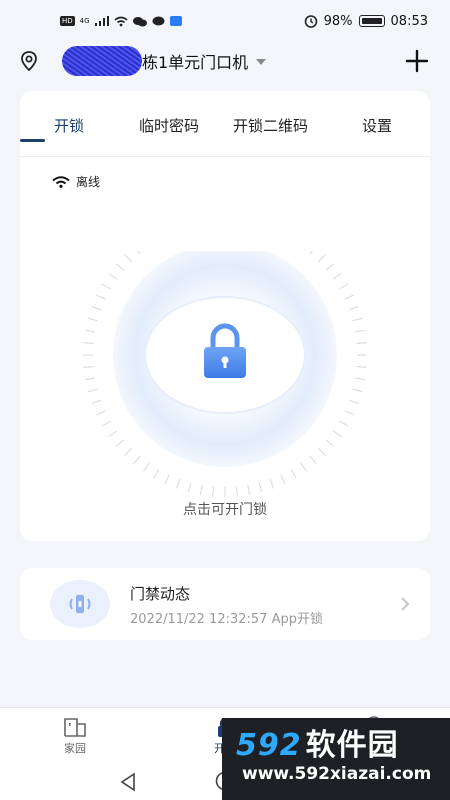 Image resolution: width=450 pixels, height=800 pixels. Describe the element at coordinates (29, 61) in the screenshot. I see `location-pin-icon` at that location.